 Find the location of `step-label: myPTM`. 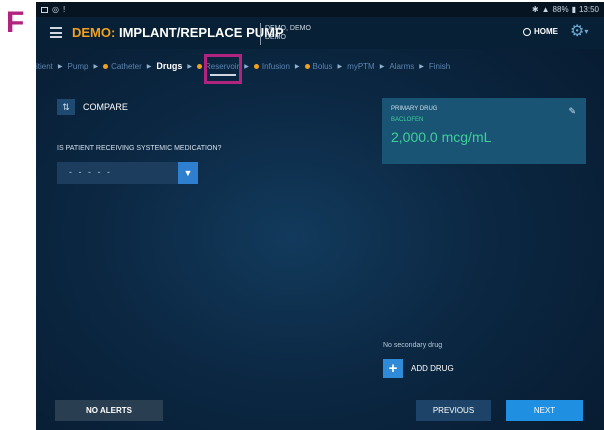

step-label: myPTM is located at coordinates (361, 66).